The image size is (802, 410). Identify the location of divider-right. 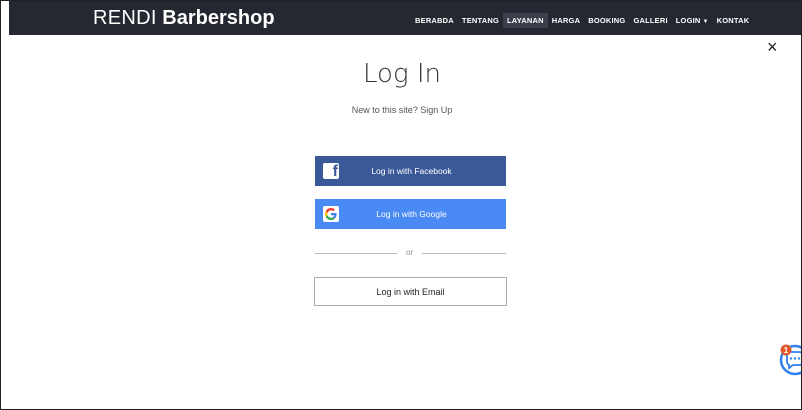
(464, 253).